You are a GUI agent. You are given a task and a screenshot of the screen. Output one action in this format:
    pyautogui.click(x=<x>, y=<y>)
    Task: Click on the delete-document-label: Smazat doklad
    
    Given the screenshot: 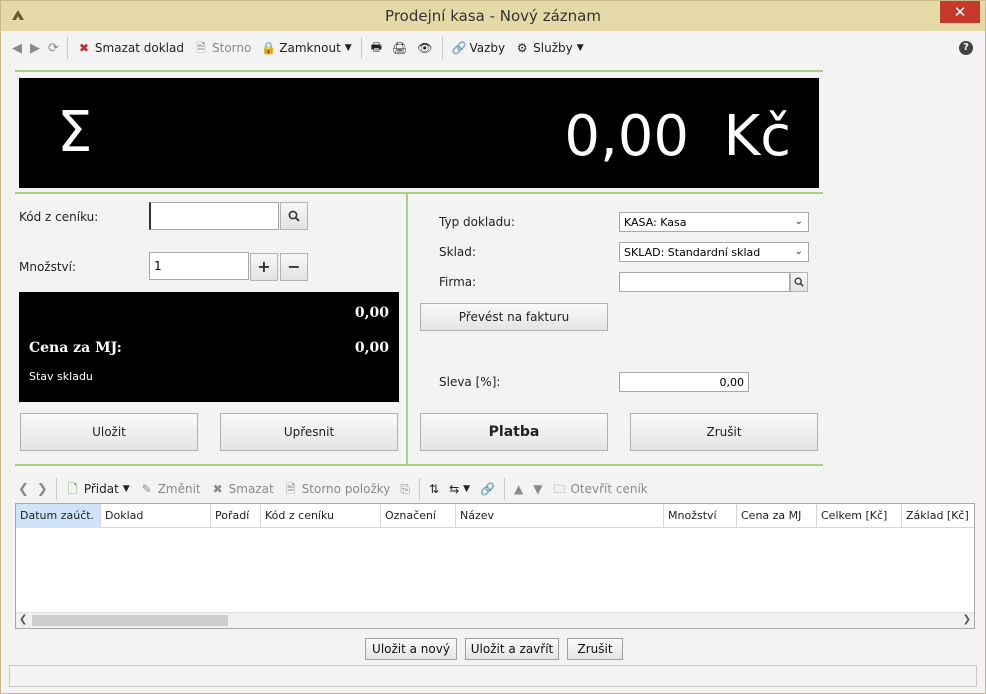 What is the action you would take?
    pyautogui.click(x=139, y=48)
    